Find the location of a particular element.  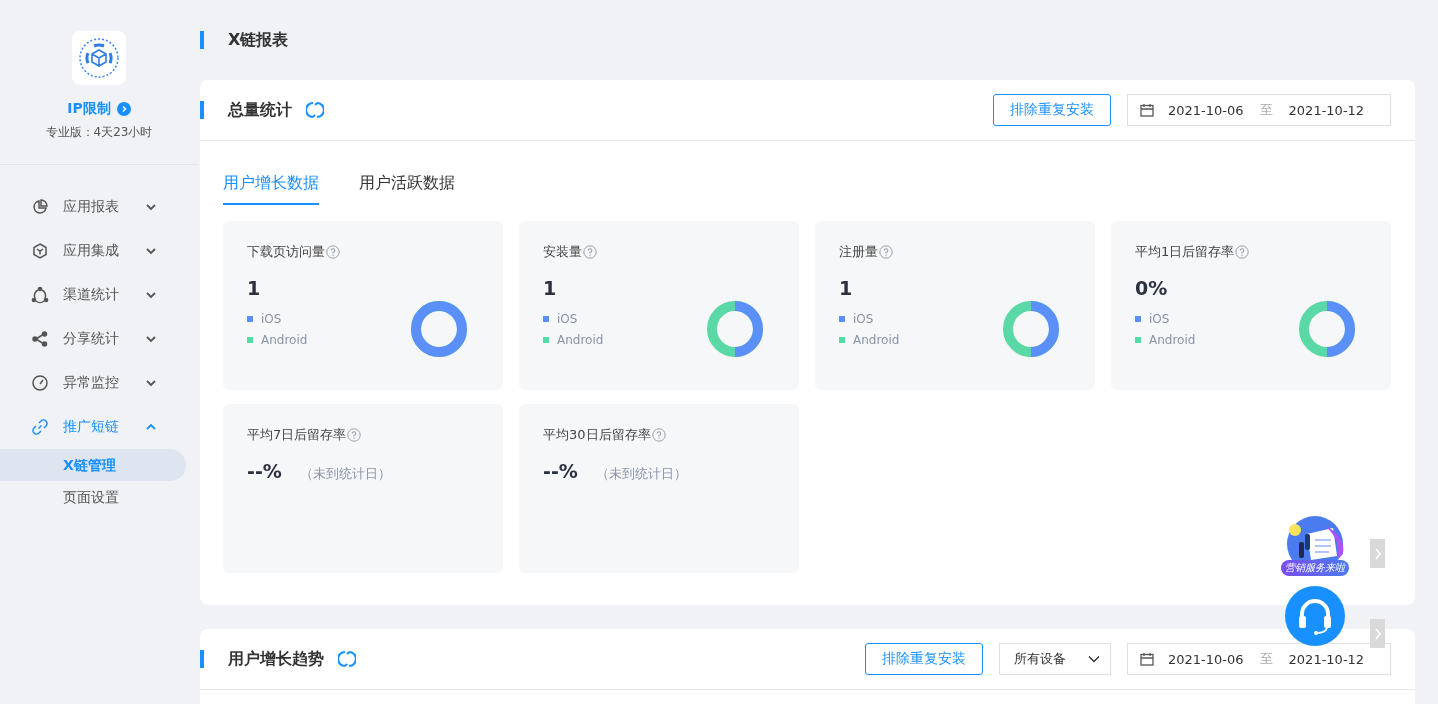

chevron-up-icon is located at coordinates (151, 427).